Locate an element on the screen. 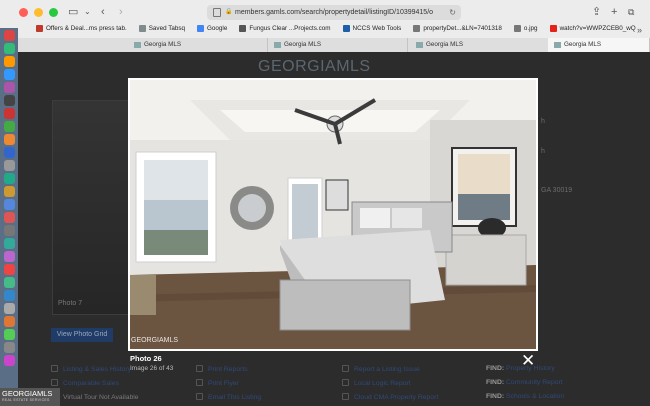 This screenshot has width=650, height=406. bookmark-item: NCCS Web Tools is located at coordinates (372, 28).